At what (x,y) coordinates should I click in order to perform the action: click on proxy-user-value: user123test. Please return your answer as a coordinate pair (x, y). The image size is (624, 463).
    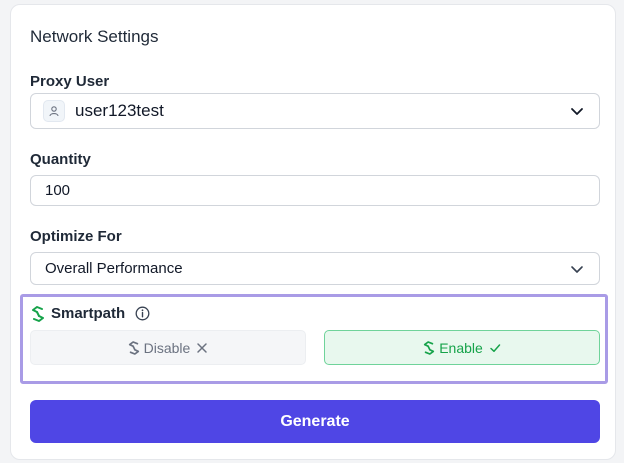
    Looking at the image, I should click on (119, 110).